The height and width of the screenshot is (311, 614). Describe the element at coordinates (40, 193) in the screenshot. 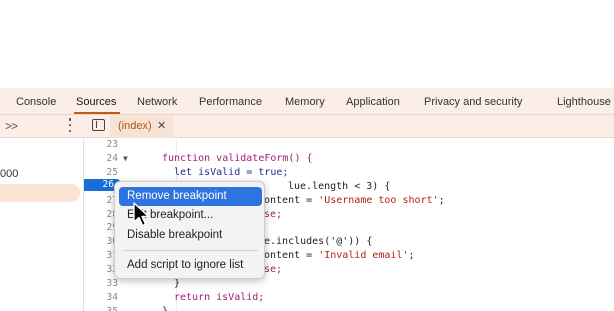

I see `navigator-selected-item` at that location.